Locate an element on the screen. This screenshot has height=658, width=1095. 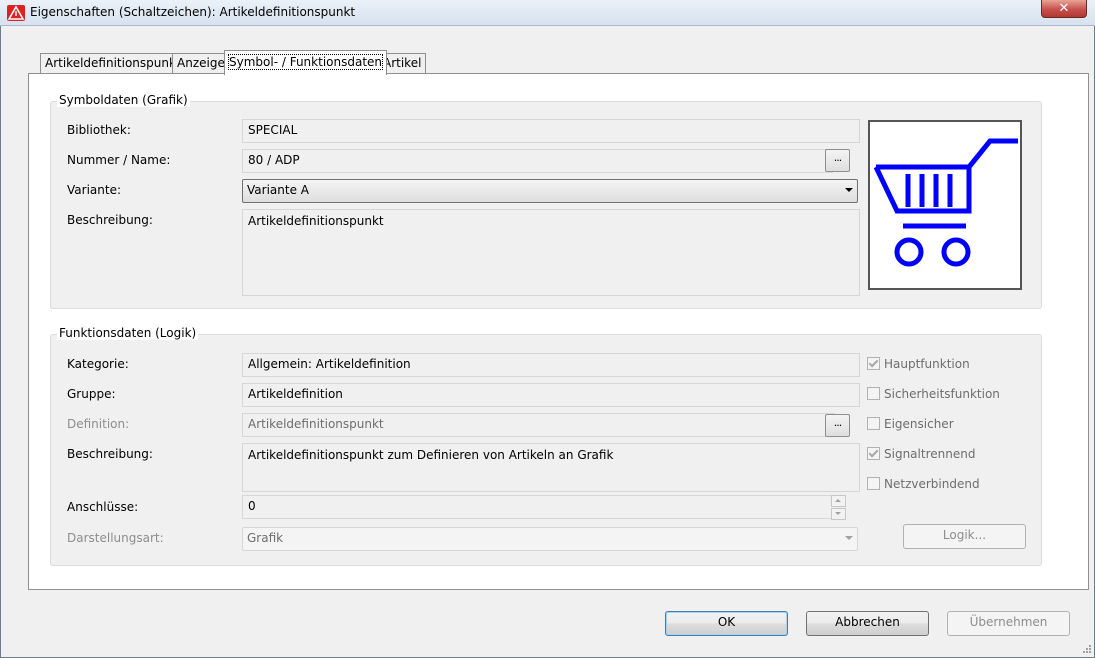
connections-stepper is located at coordinates (838, 507).